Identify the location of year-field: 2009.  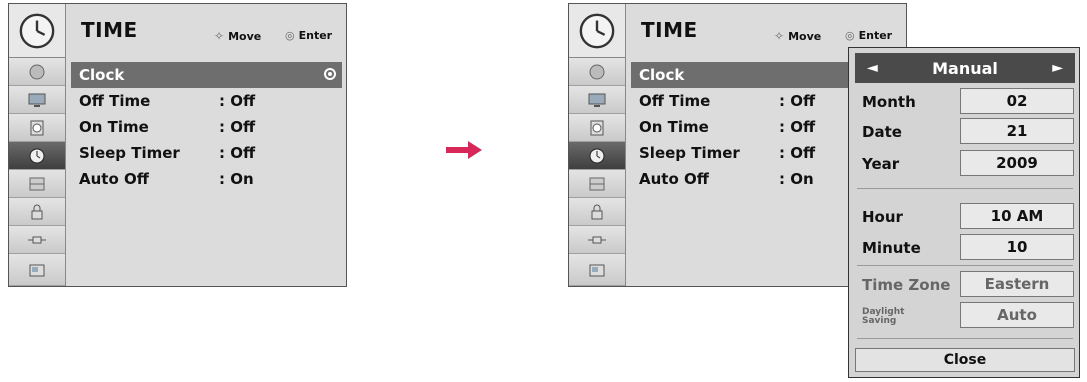
(1017, 163).